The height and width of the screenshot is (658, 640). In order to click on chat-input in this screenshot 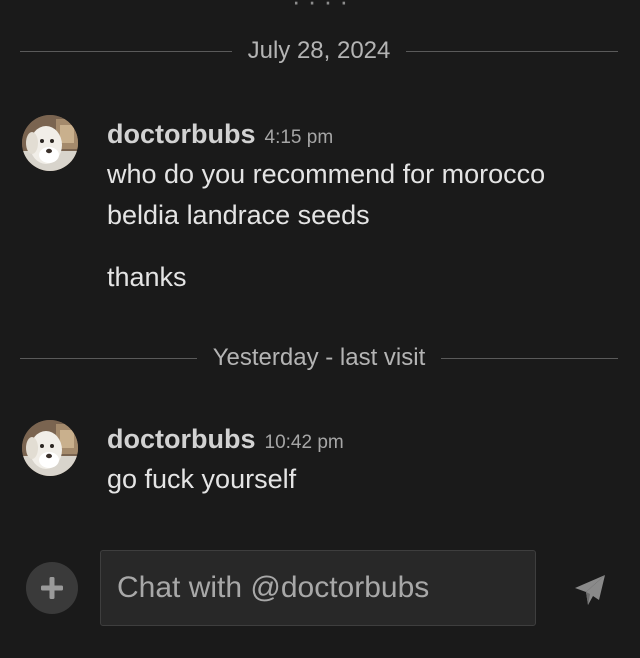, I will do `click(318, 588)`.